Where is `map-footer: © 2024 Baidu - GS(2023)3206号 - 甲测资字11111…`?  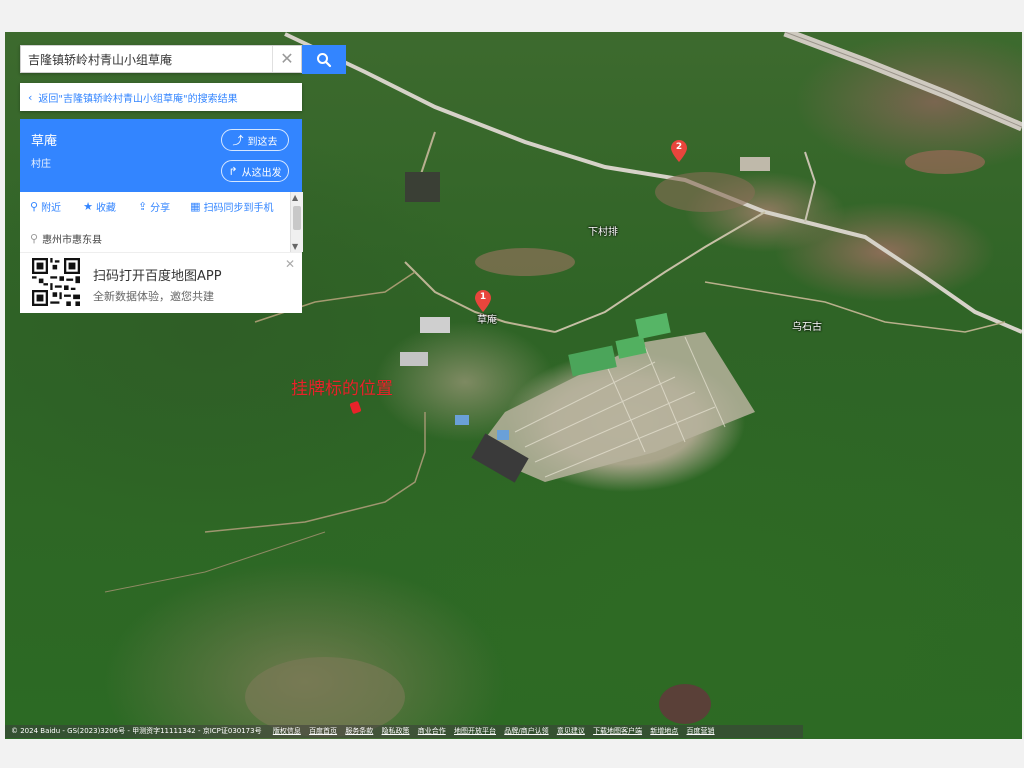 map-footer: © 2024 Baidu - GS(2023)3206号 - 甲测资字11111… is located at coordinates (404, 731).